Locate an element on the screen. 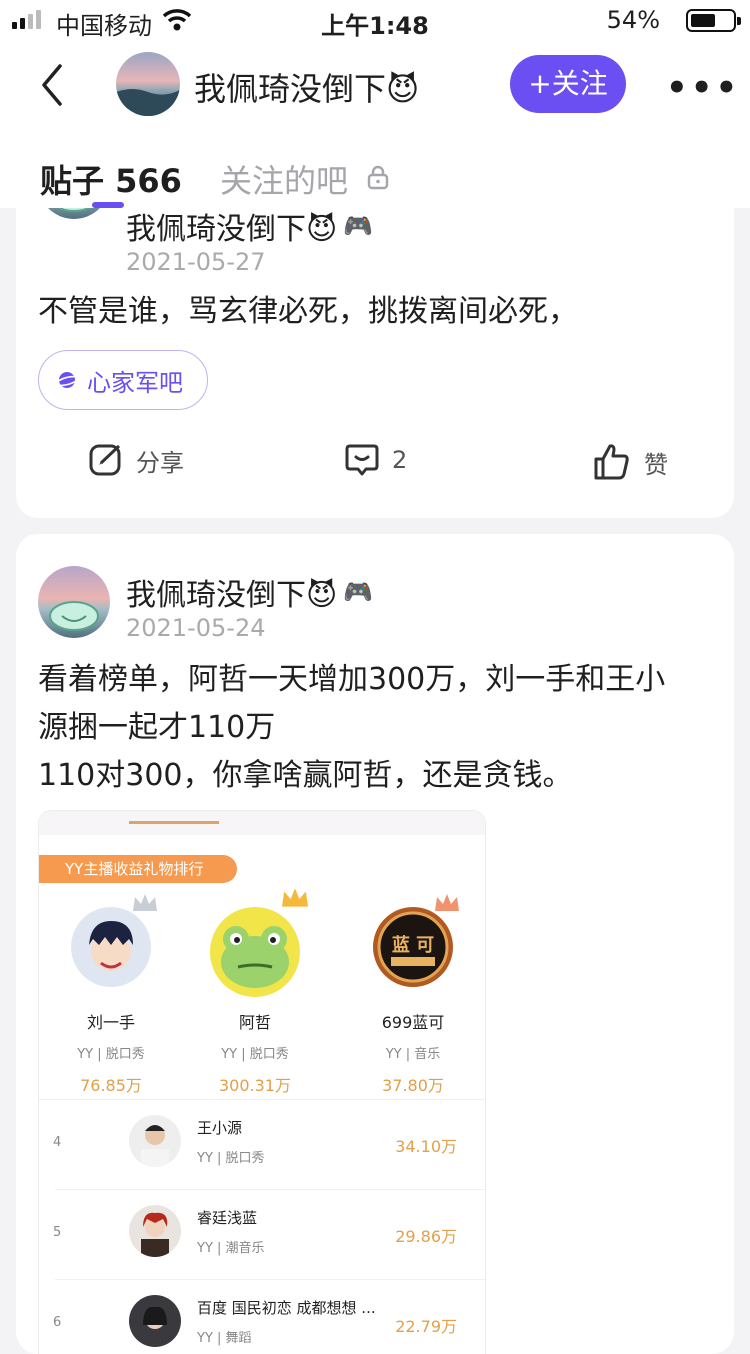 This screenshot has width=750, height=1354. podium-entry: 蓝 可 699蓝可 YY | 音乐 37.80万 is located at coordinates (413, 995).